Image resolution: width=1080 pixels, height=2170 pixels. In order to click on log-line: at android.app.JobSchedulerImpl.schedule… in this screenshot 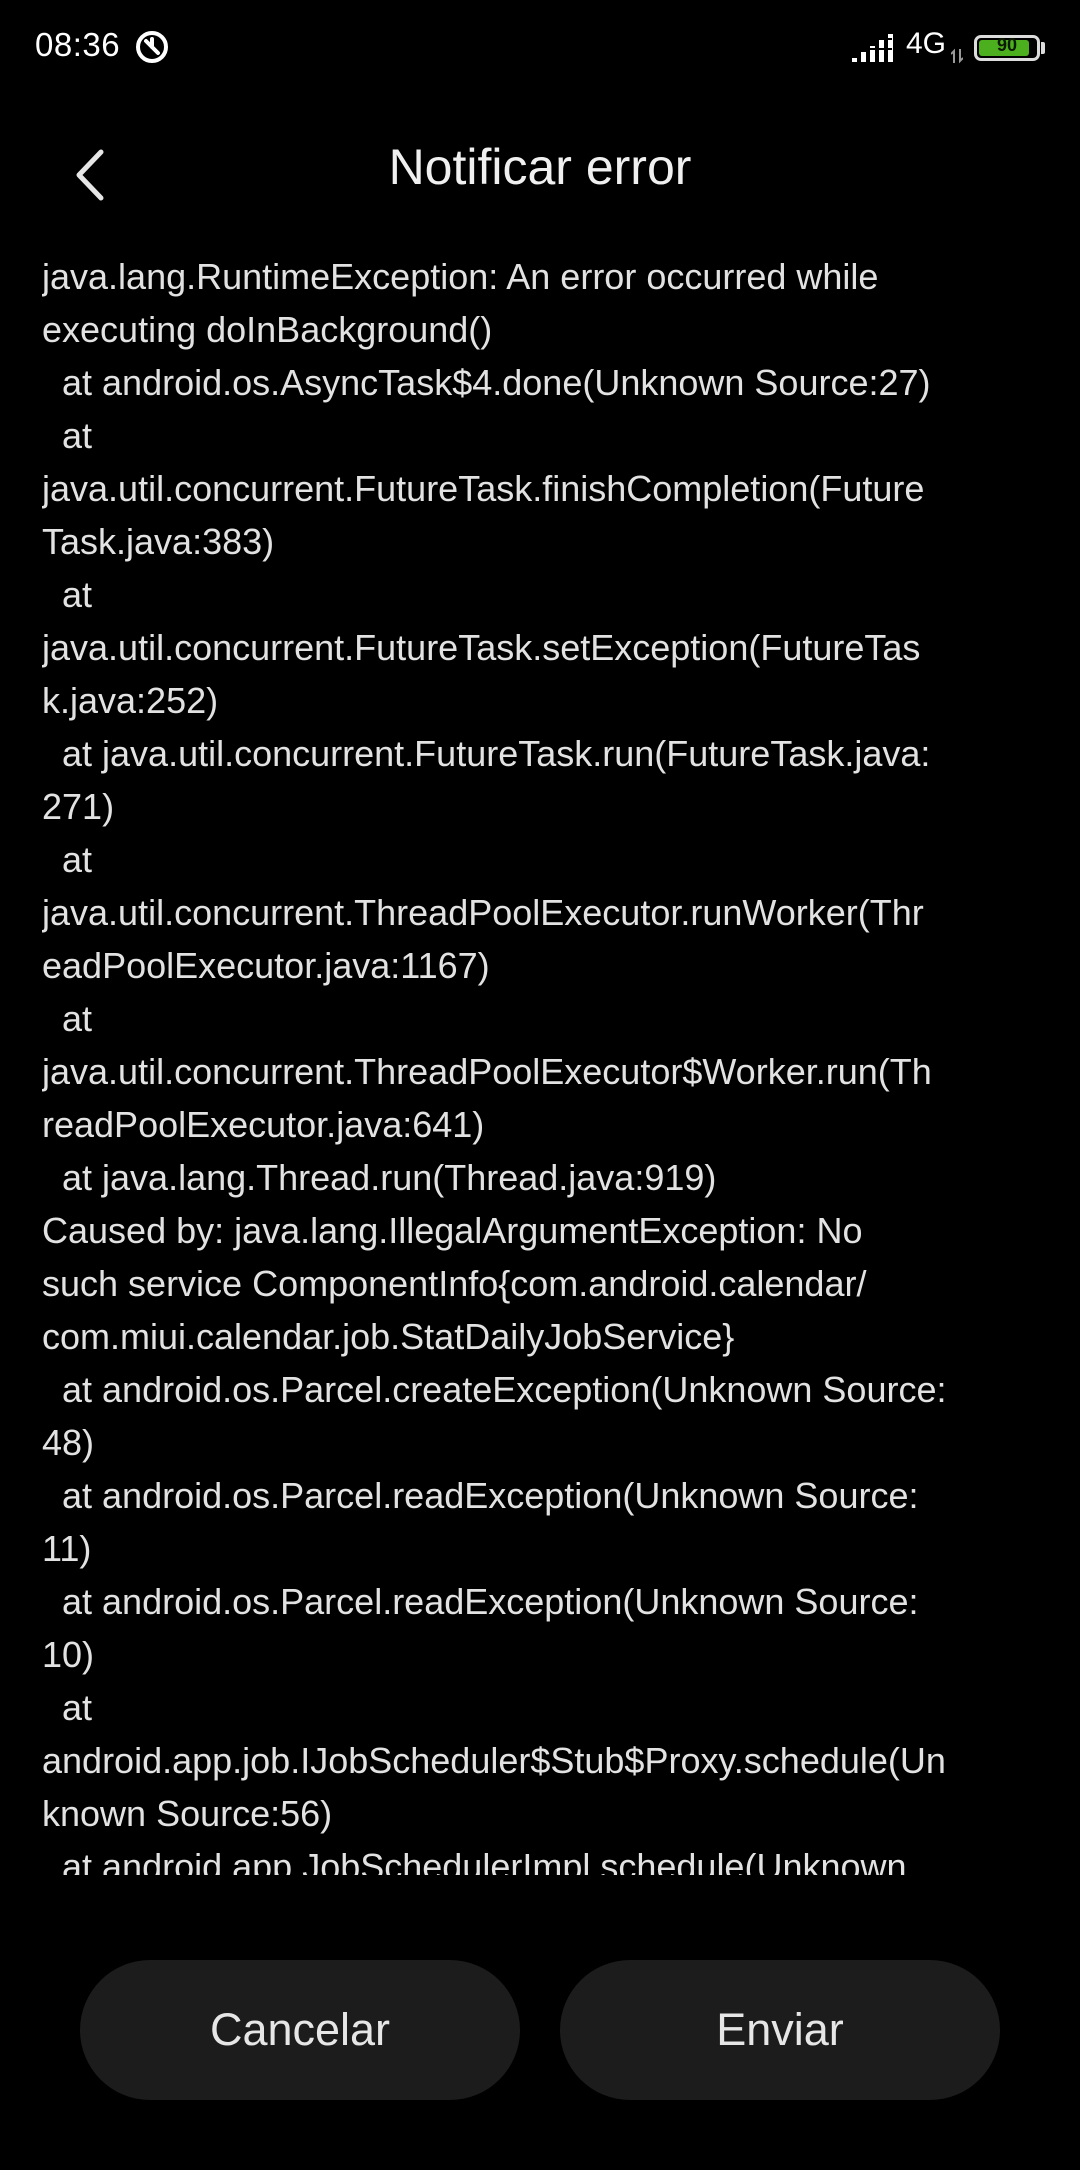, I will do `click(474, 1860)`.